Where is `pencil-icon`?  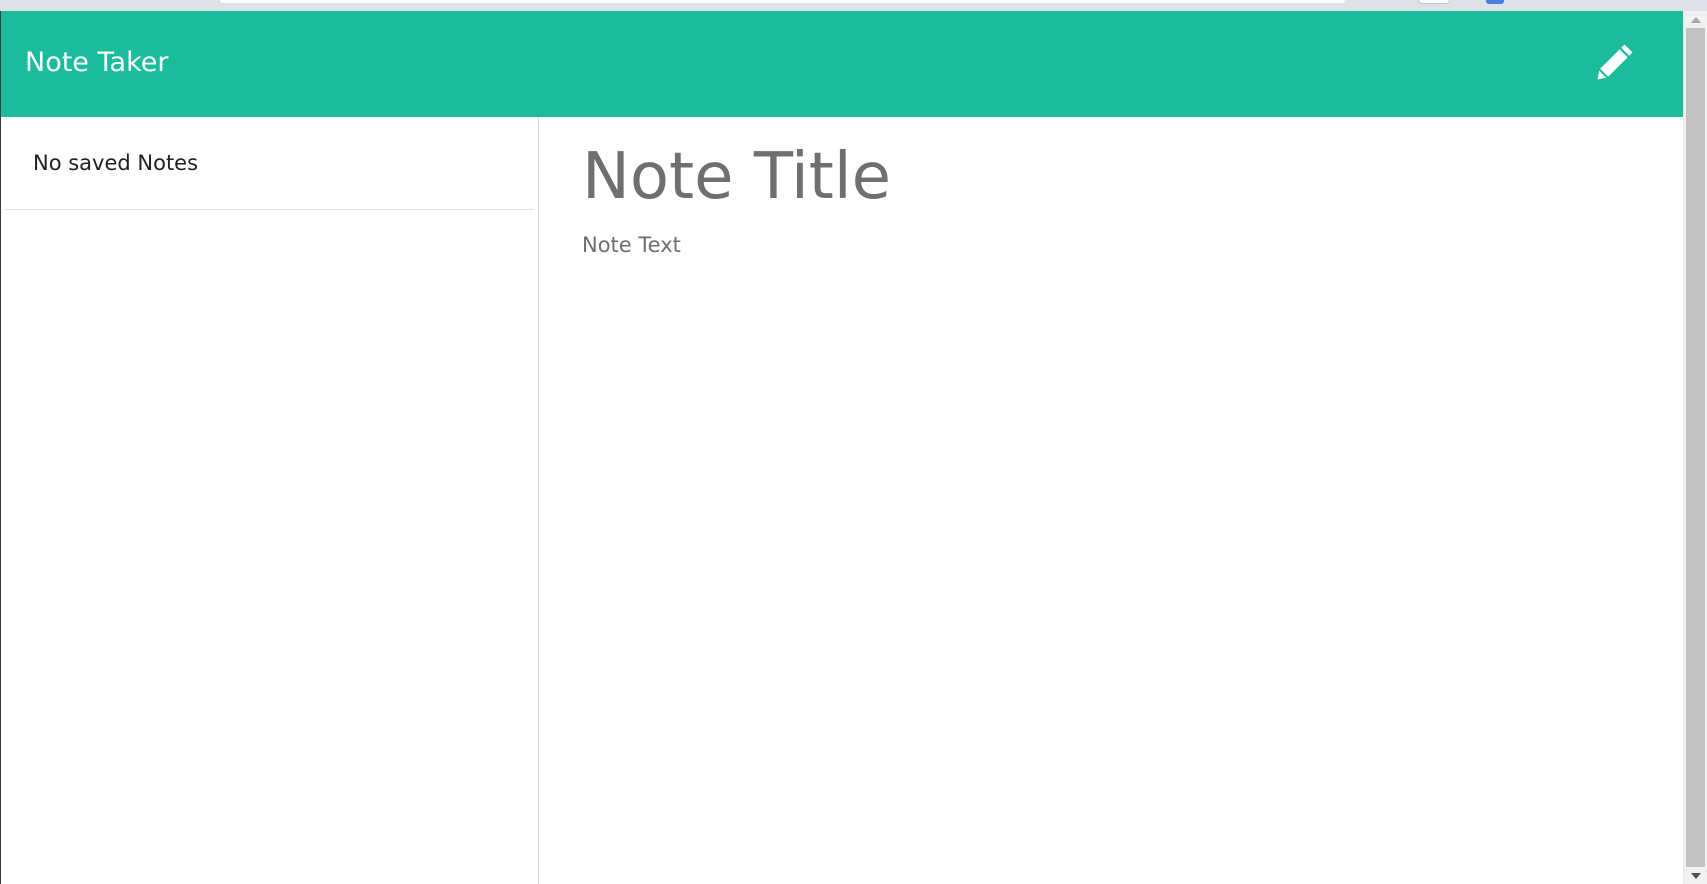
pencil-icon is located at coordinates (1615, 62).